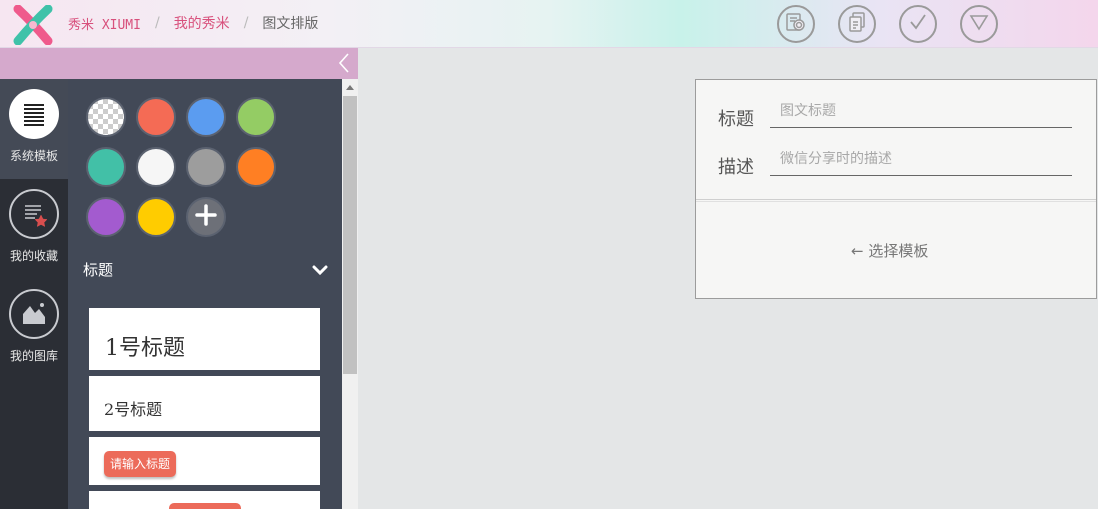 The width and height of the screenshot is (1098, 509). Describe the element at coordinates (34, 214) in the screenshot. I see `favorite-doc-icon` at that location.